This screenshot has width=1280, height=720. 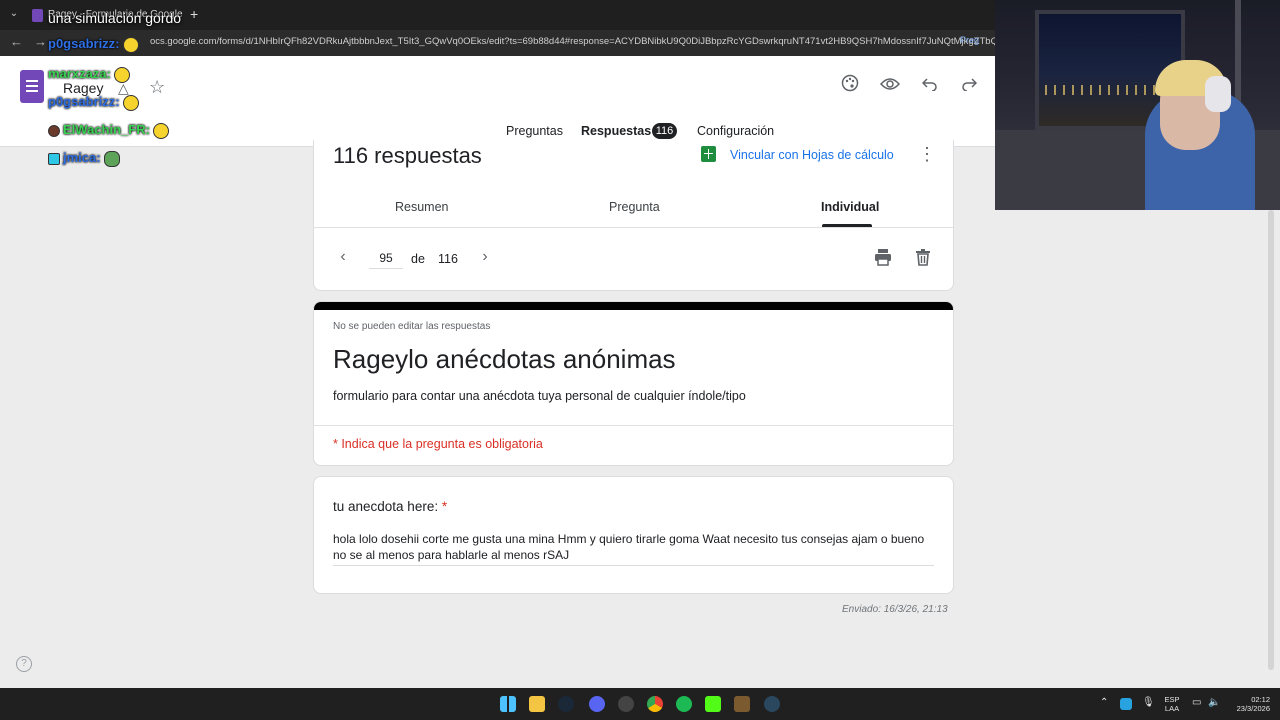 What do you see at coordinates (508, 704) in the screenshot?
I see `start-icon` at bounding box center [508, 704].